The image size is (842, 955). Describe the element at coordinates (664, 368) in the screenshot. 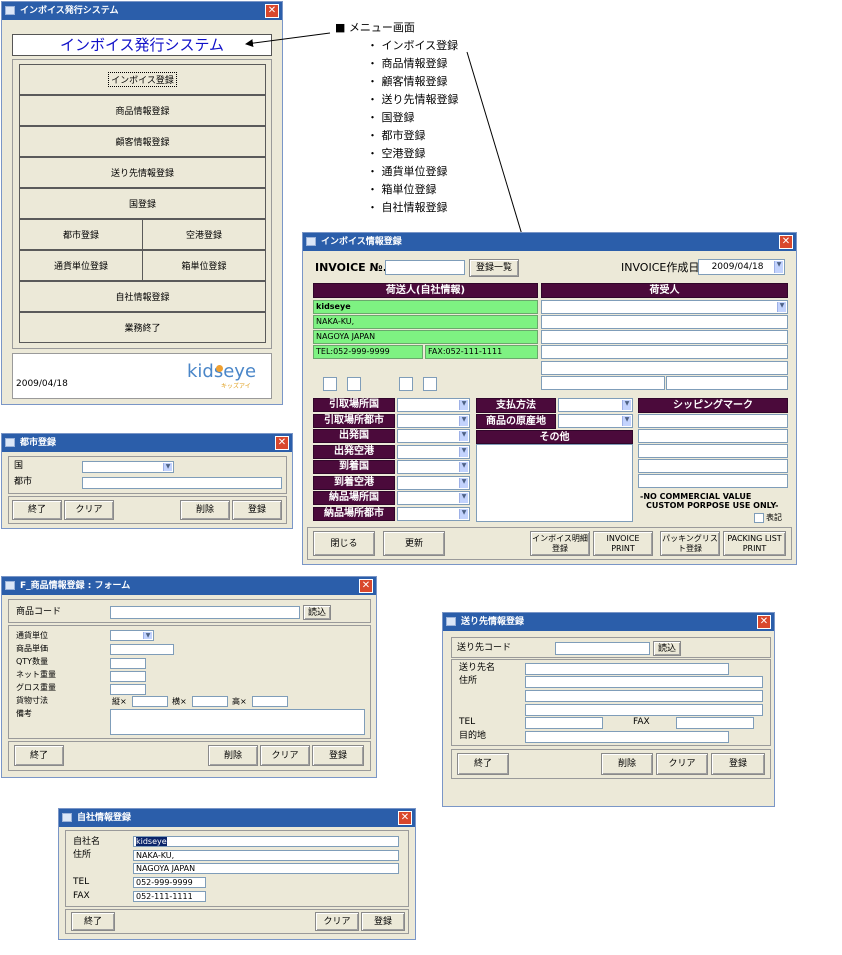

I see `consignee-line4` at that location.